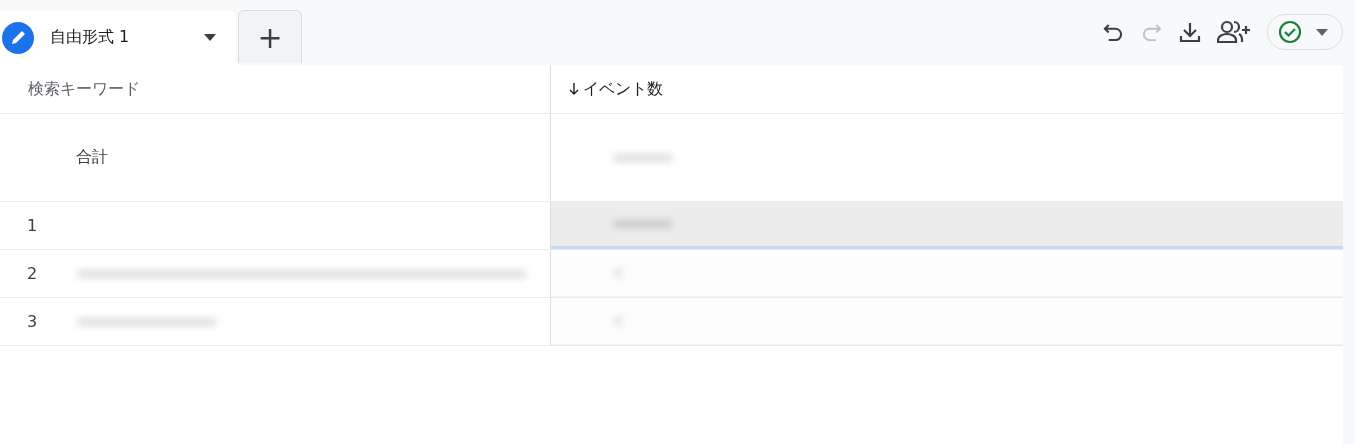 This screenshot has height=444, width=1355. What do you see at coordinates (1114, 32) in the screenshot?
I see `undo-icon` at bounding box center [1114, 32].